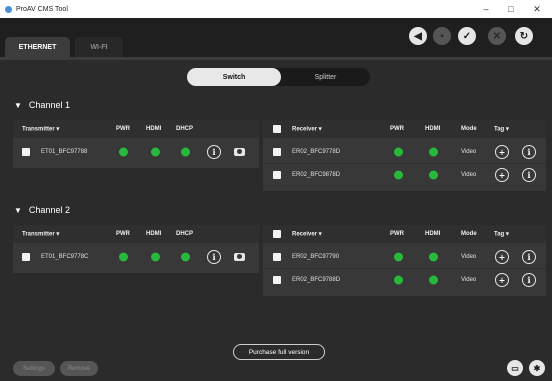 This screenshot has height=381, width=552. What do you see at coordinates (37, 47) in the screenshot?
I see `tab-ethernet: ETHERNET` at bounding box center [37, 47].